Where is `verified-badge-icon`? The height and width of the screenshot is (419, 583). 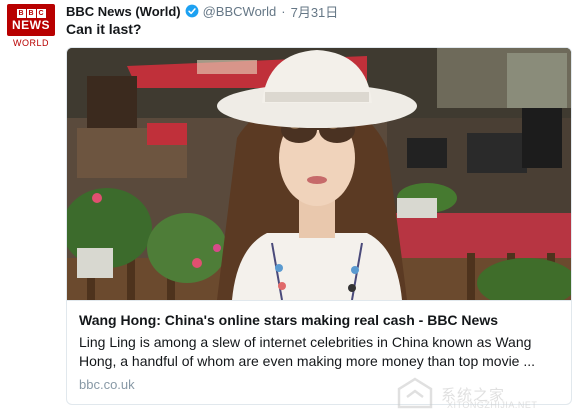
verified-badge-icon is located at coordinates (192, 11).